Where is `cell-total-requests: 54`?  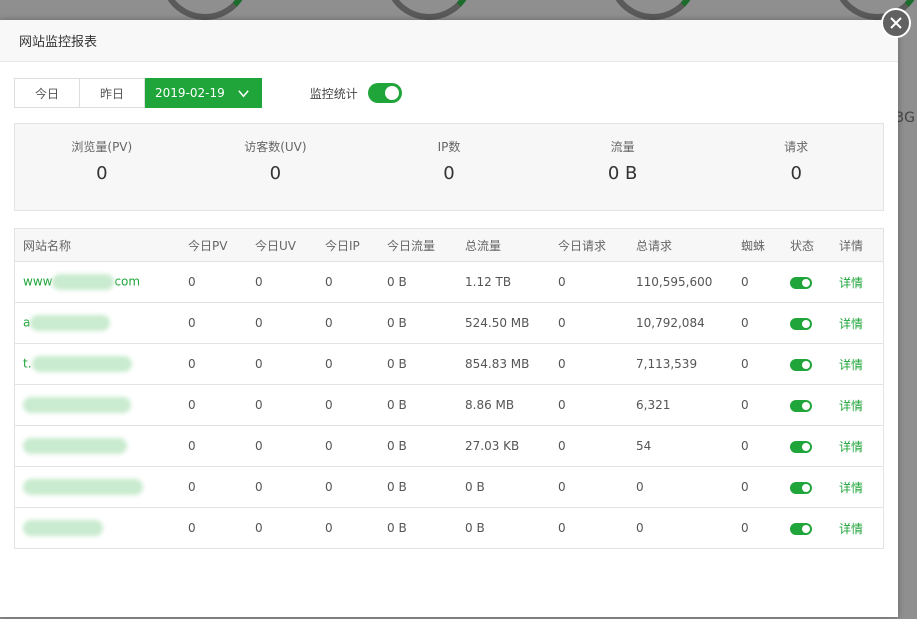
cell-total-requests: 54 is located at coordinates (680, 446).